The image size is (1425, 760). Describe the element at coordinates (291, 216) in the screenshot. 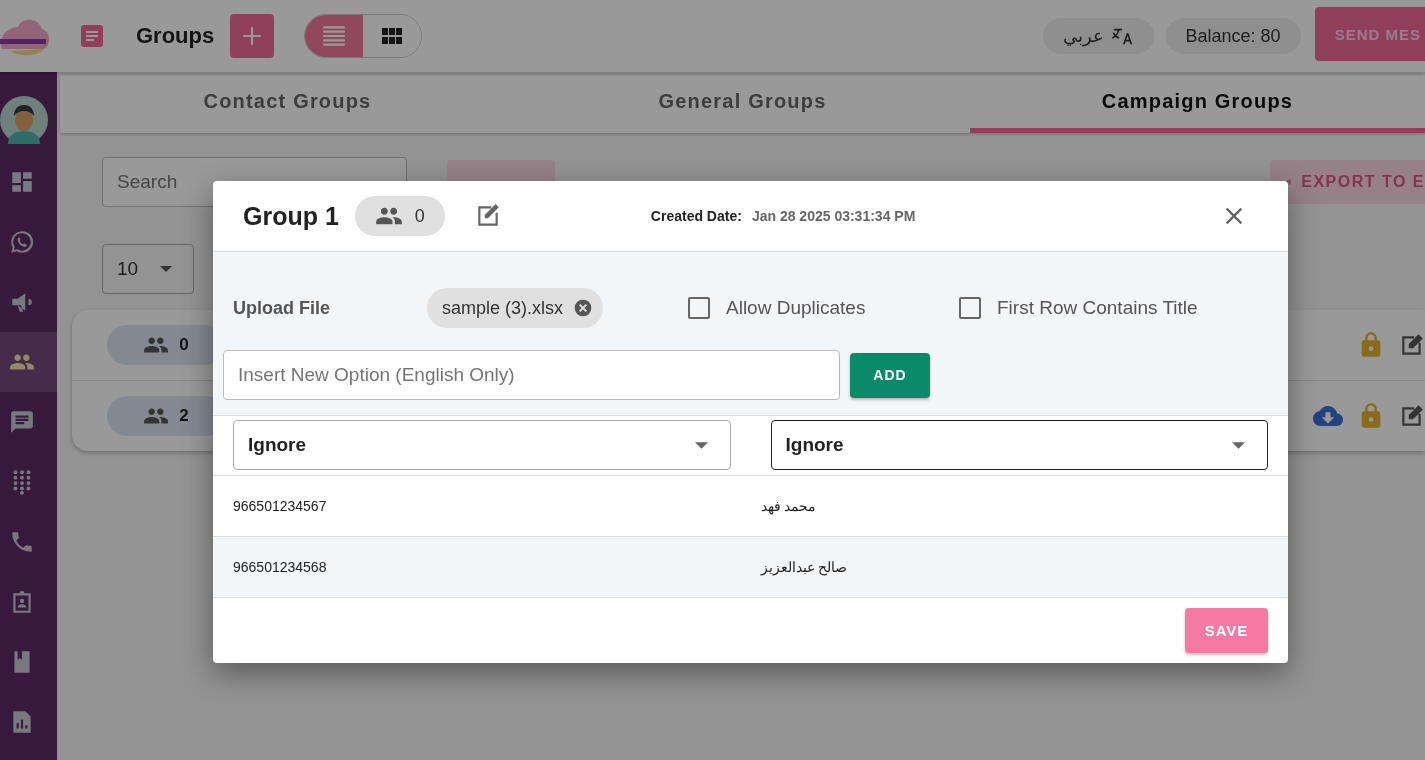

I see `dialog-title: Group 1` at that location.